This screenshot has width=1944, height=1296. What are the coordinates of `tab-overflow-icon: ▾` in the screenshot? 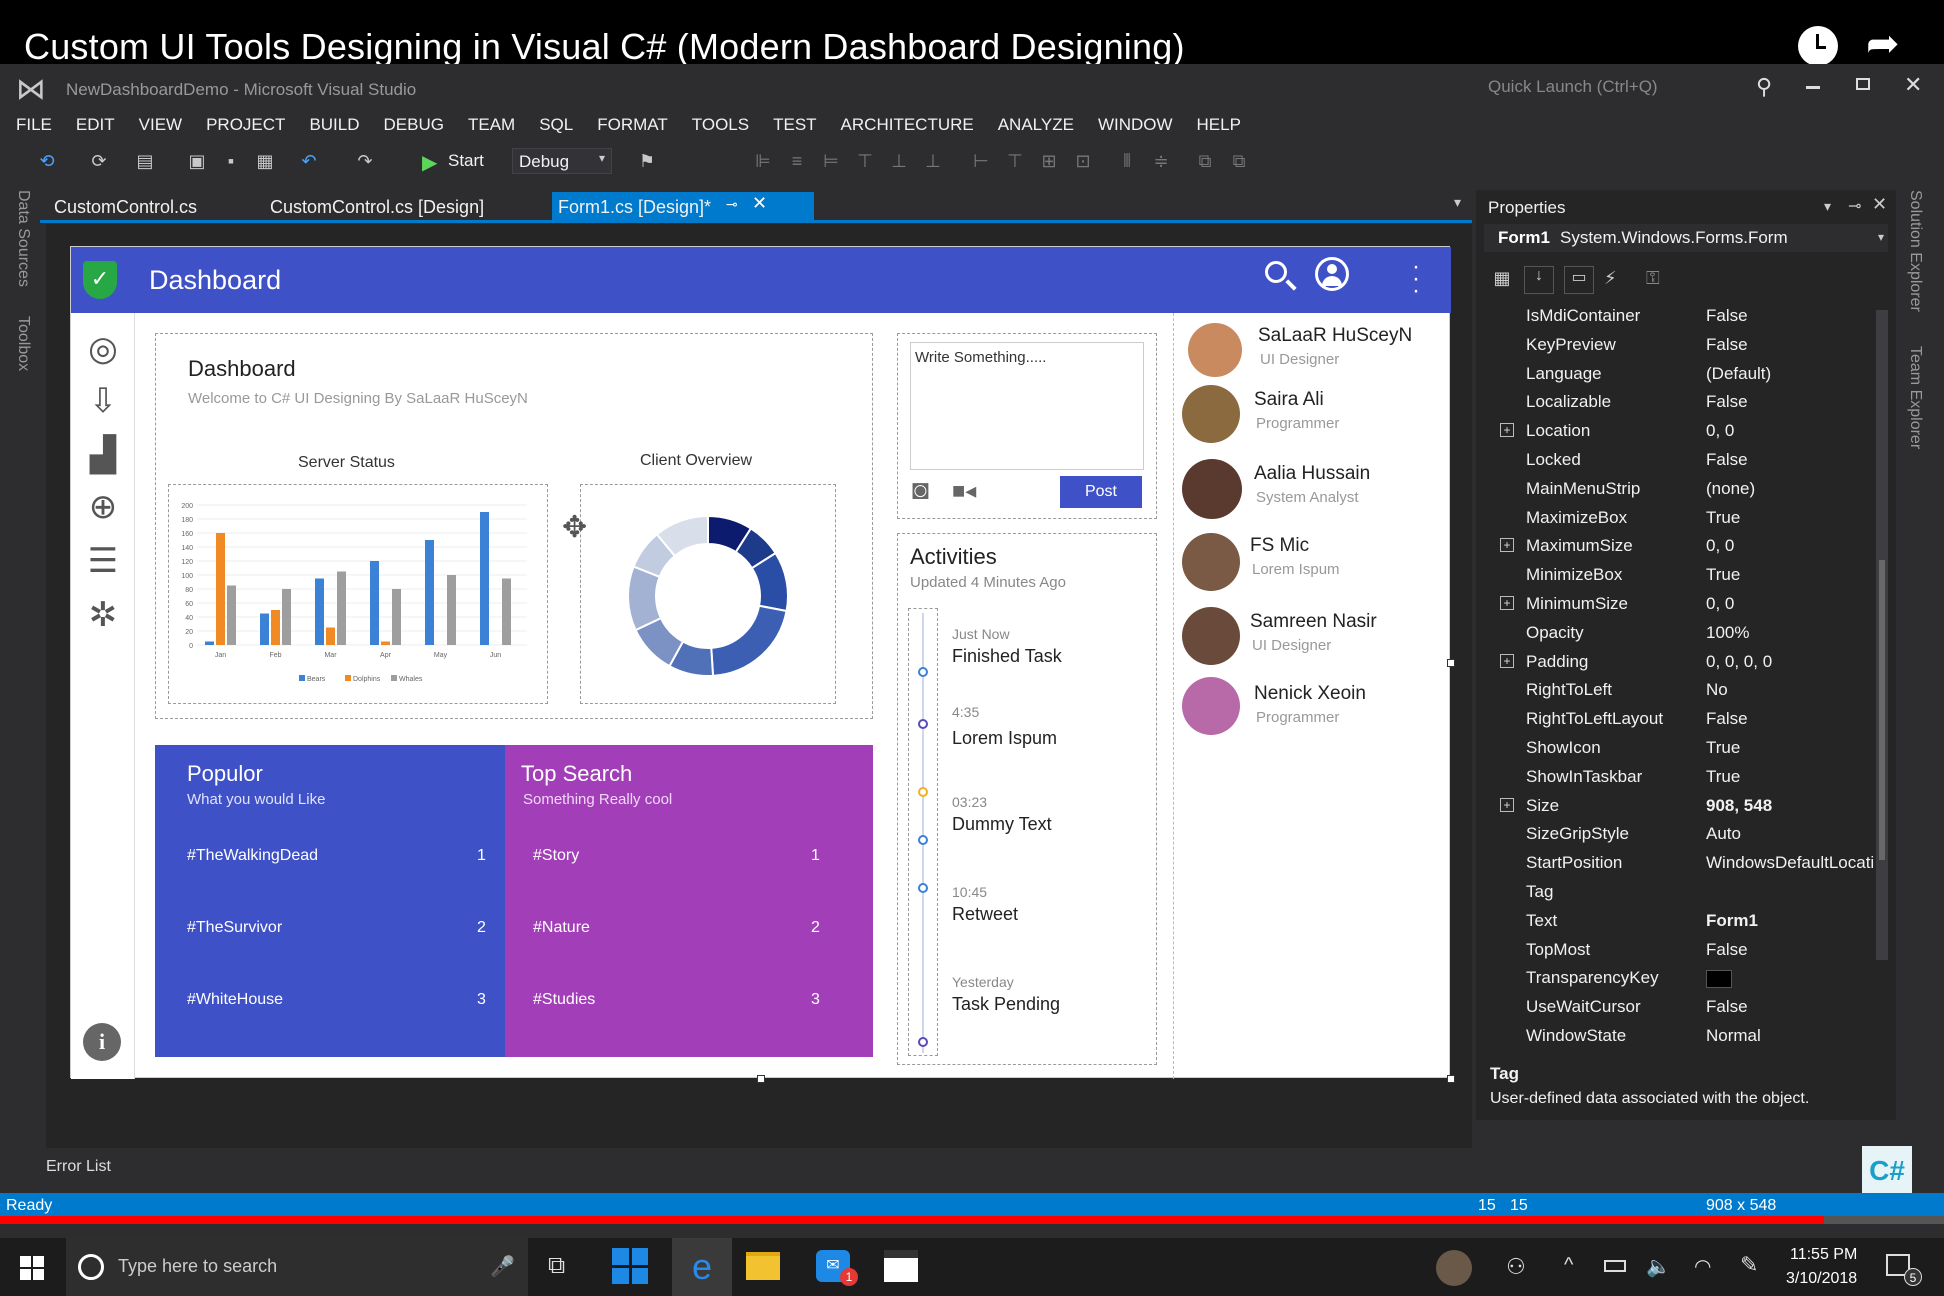 It's located at (1457, 202).